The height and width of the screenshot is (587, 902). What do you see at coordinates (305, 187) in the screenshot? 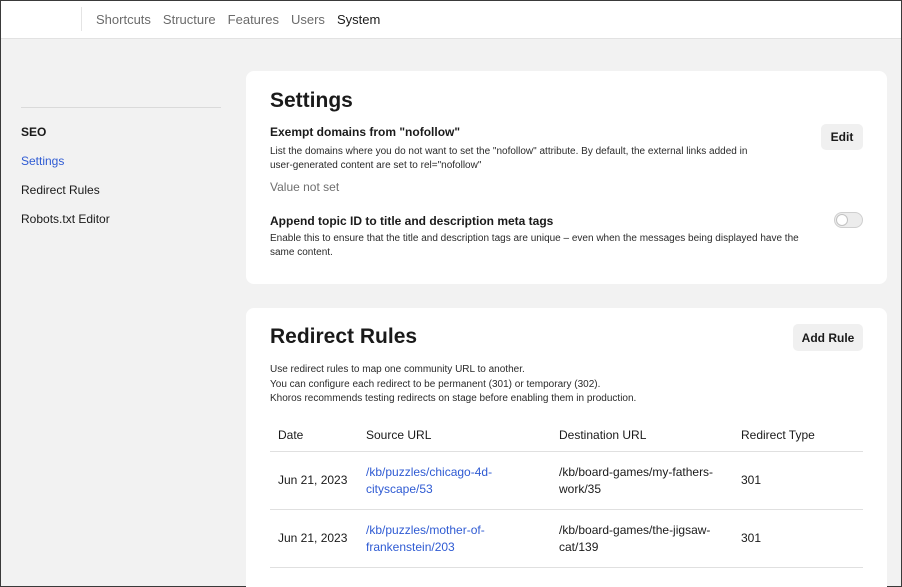
I see `nofollow-value: Value not set` at bounding box center [305, 187].